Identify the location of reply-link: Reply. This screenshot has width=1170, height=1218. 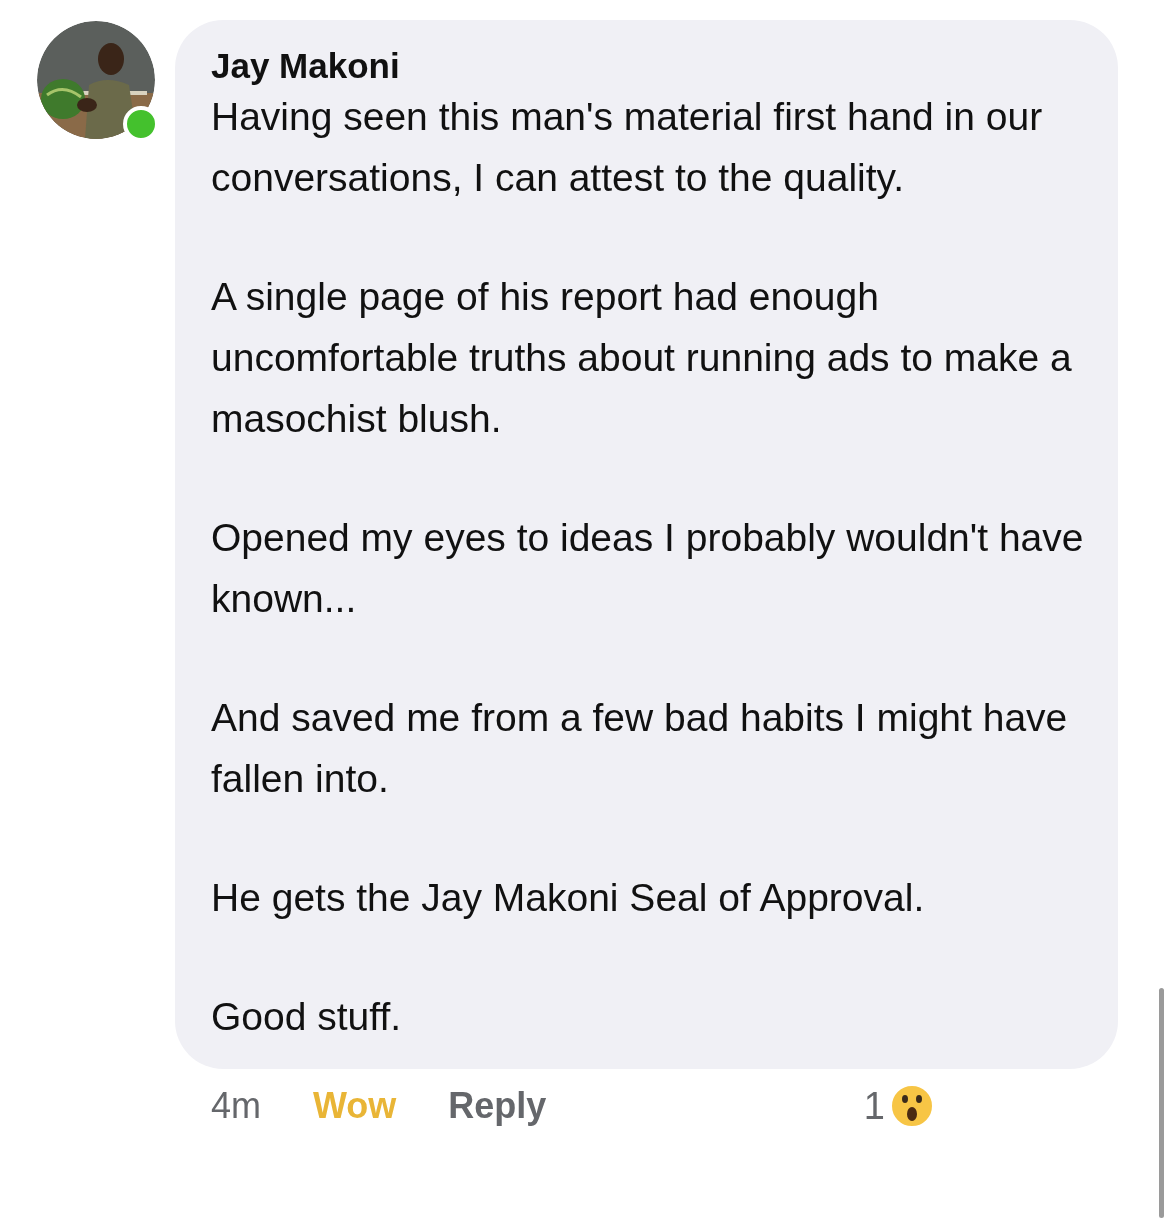
(497, 1106).